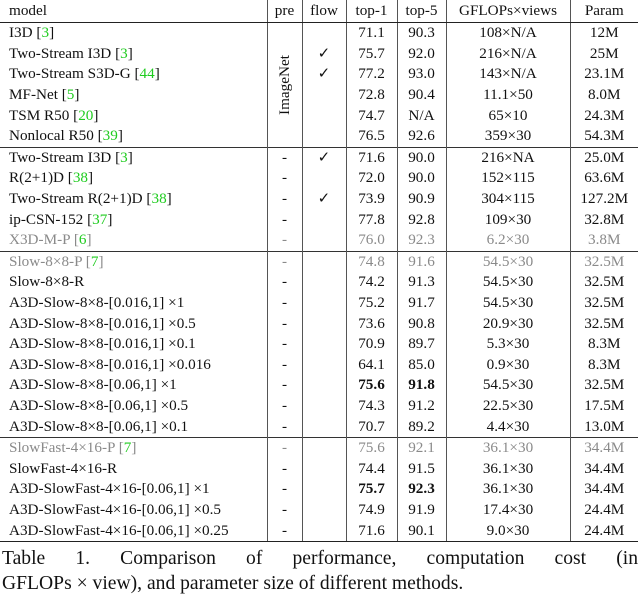 This screenshot has height=603, width=640. What do you see at coordinates (603, 427) in the screenshot?
I see `param-cell: 13.0M` at bounding box center [603, 427].